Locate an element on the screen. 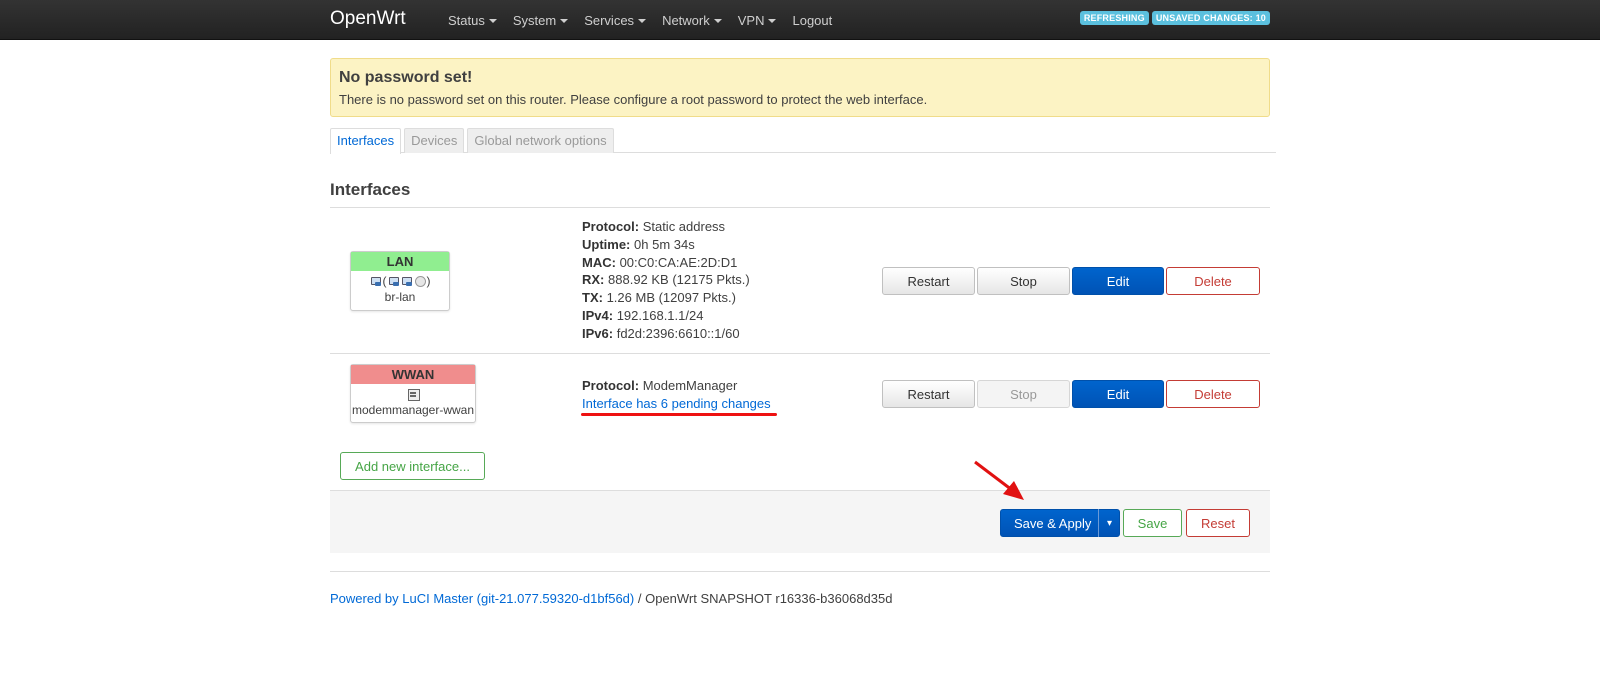 The height and width of the screenshot is (673, 1600). arrow-shaft is located at coordinates (993, 476).